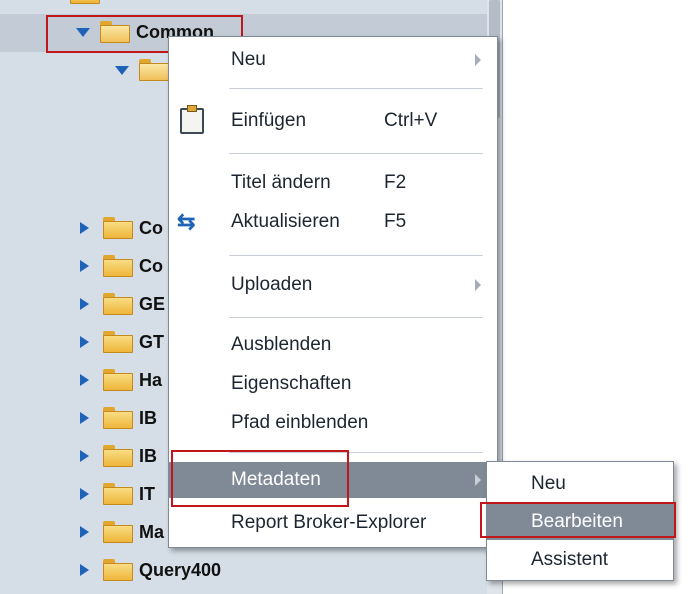 This screenshot has height=594, width=690. What do you see at coordinates (411, 120) in the screenshot?
I see `shortcut-label: Ctrl+V` at bounding box center [411, 120].